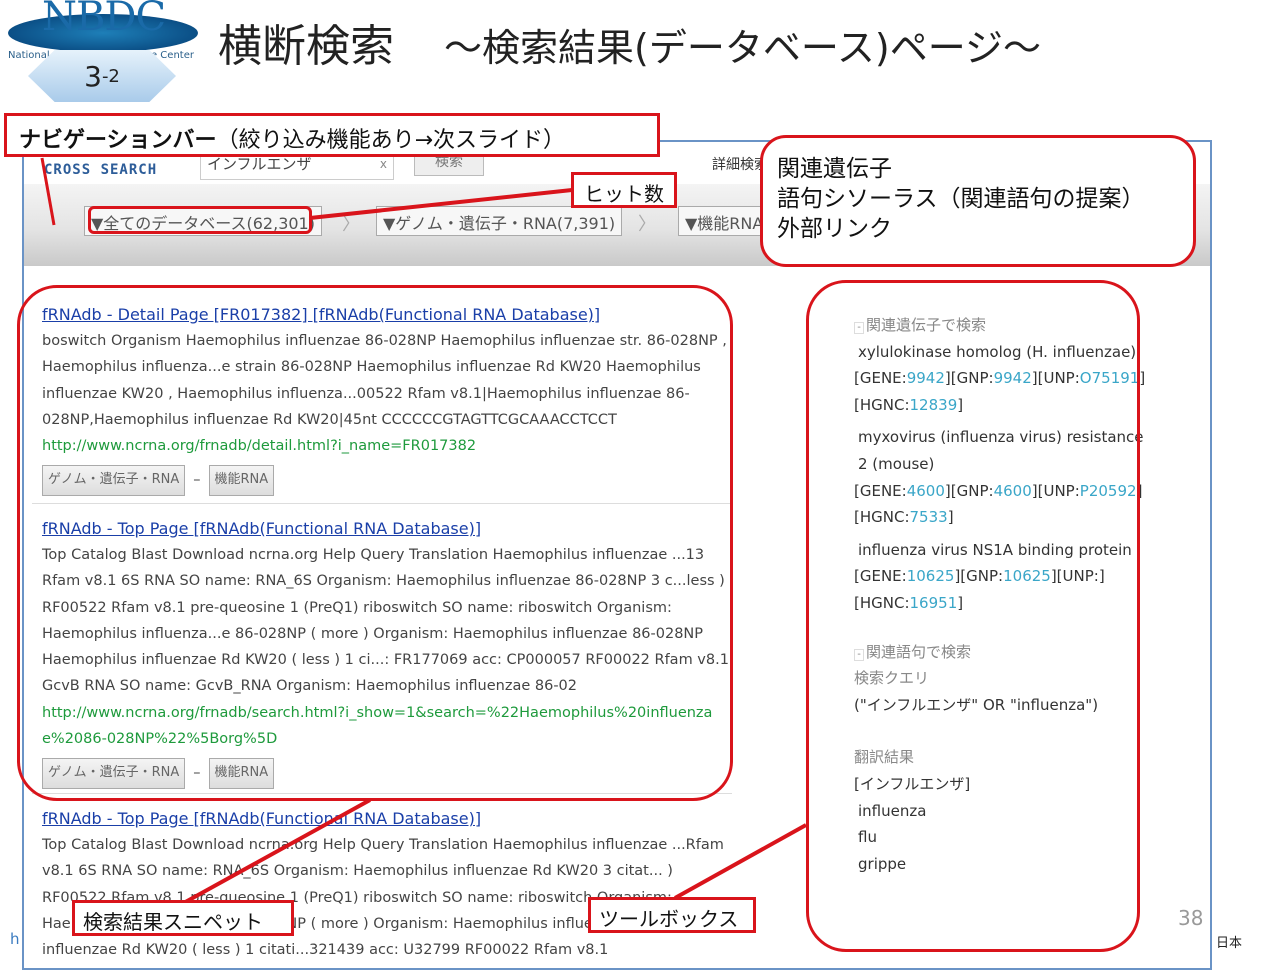 The width and height of the screenshot is (1280, 970). What do you see at coordinates (200, 220) in the screenshot?
I see `hit-count-highlight` at bounding box center [200, 220].